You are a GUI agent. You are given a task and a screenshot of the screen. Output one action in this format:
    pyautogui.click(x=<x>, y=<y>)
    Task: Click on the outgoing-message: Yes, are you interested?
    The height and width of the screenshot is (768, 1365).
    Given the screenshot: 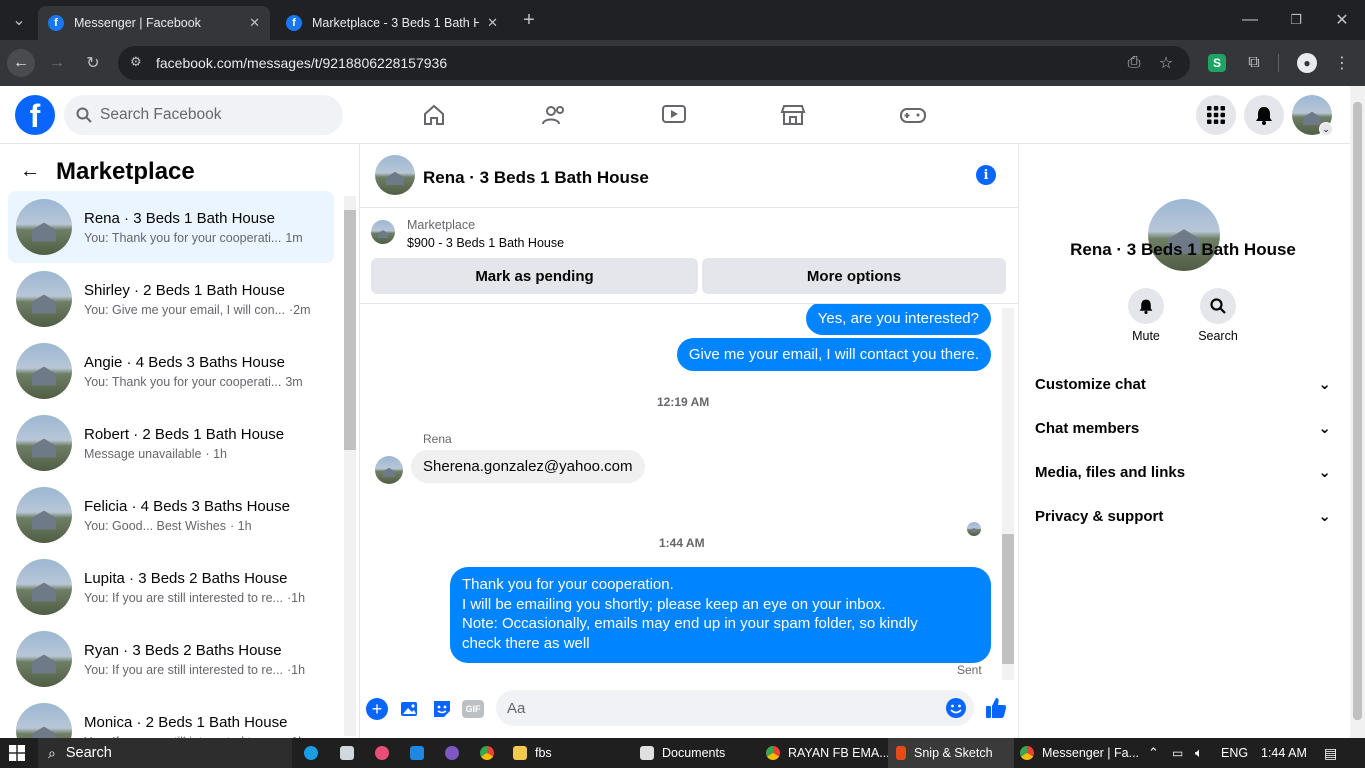 What is the action you would take?
    pyautogui.click(x=898, y=319)
    